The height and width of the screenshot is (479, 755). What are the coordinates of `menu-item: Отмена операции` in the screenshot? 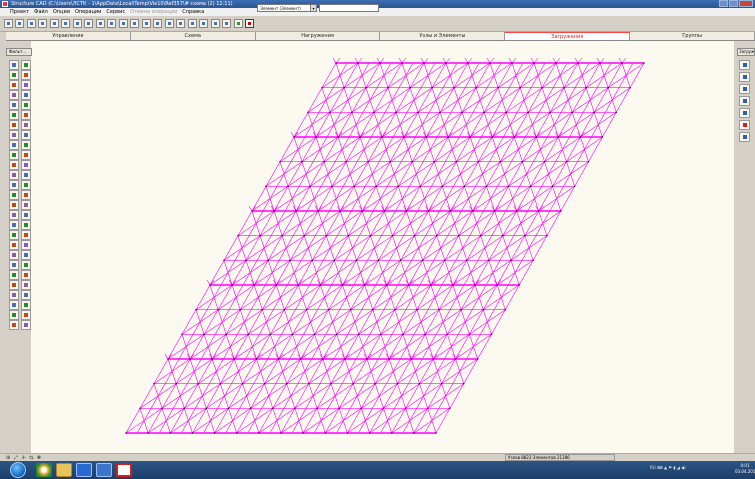 It's located at (153, 12).